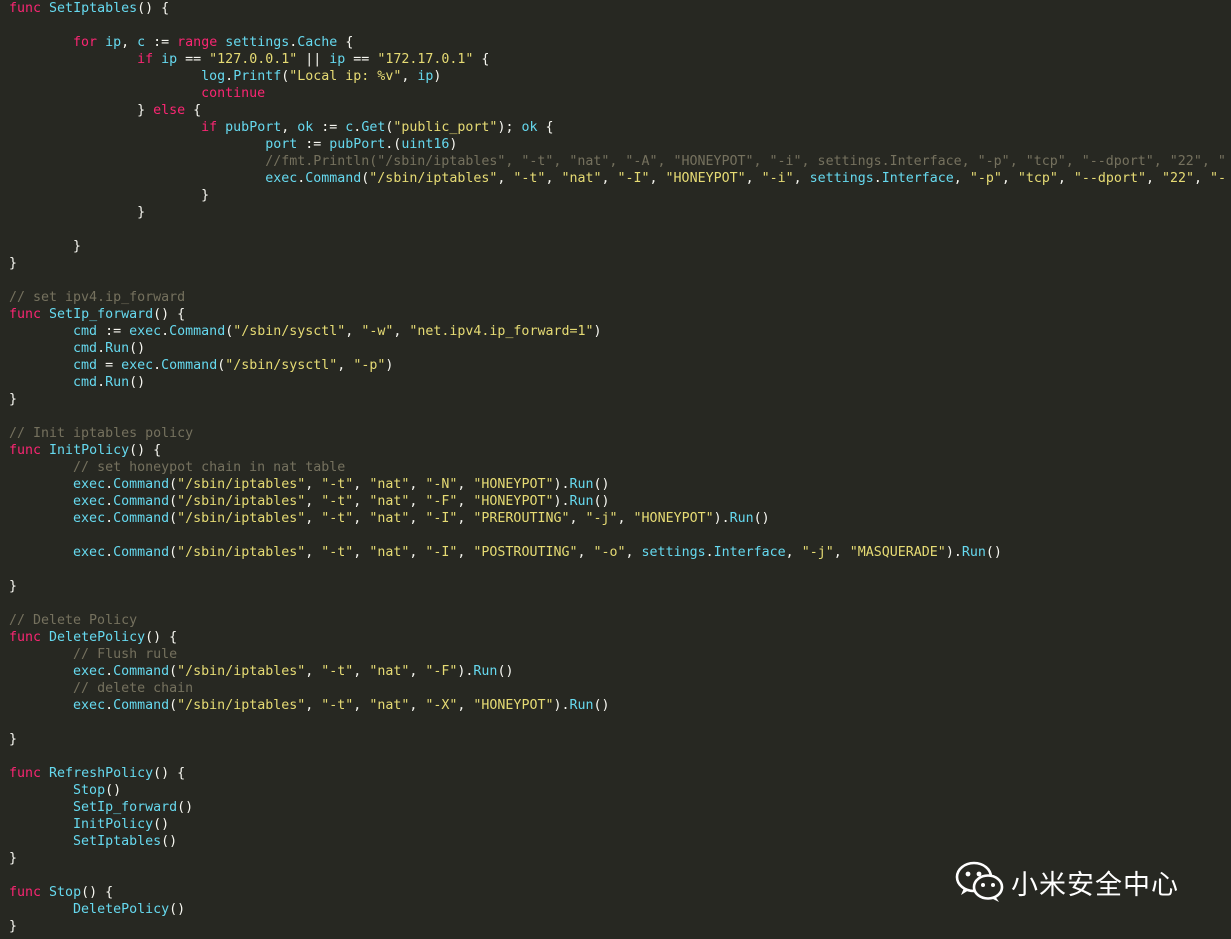  What do you see at coordinates (125, 807) in the screenshot?
I see `code-token: SetIp_forward` at bounding box center [125, 807].